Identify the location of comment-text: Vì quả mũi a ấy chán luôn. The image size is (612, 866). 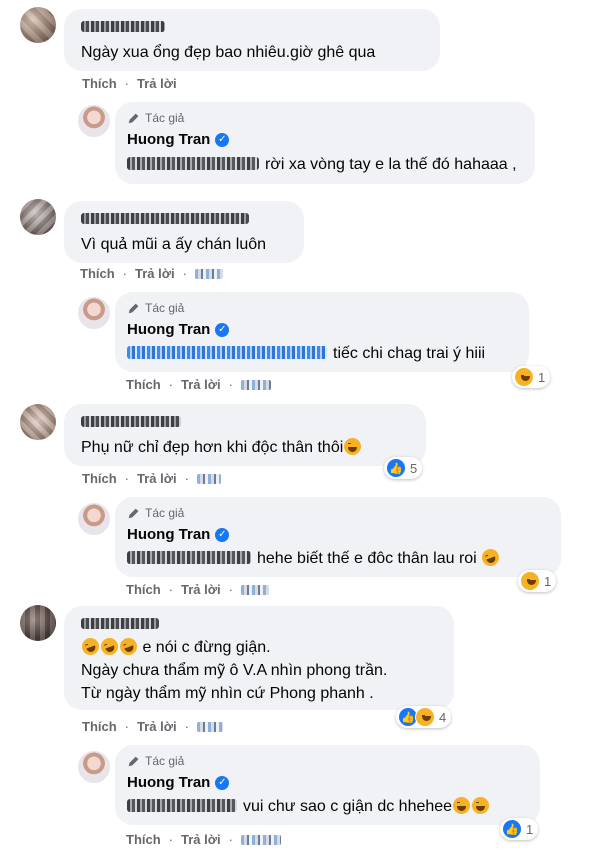
(174, 244).